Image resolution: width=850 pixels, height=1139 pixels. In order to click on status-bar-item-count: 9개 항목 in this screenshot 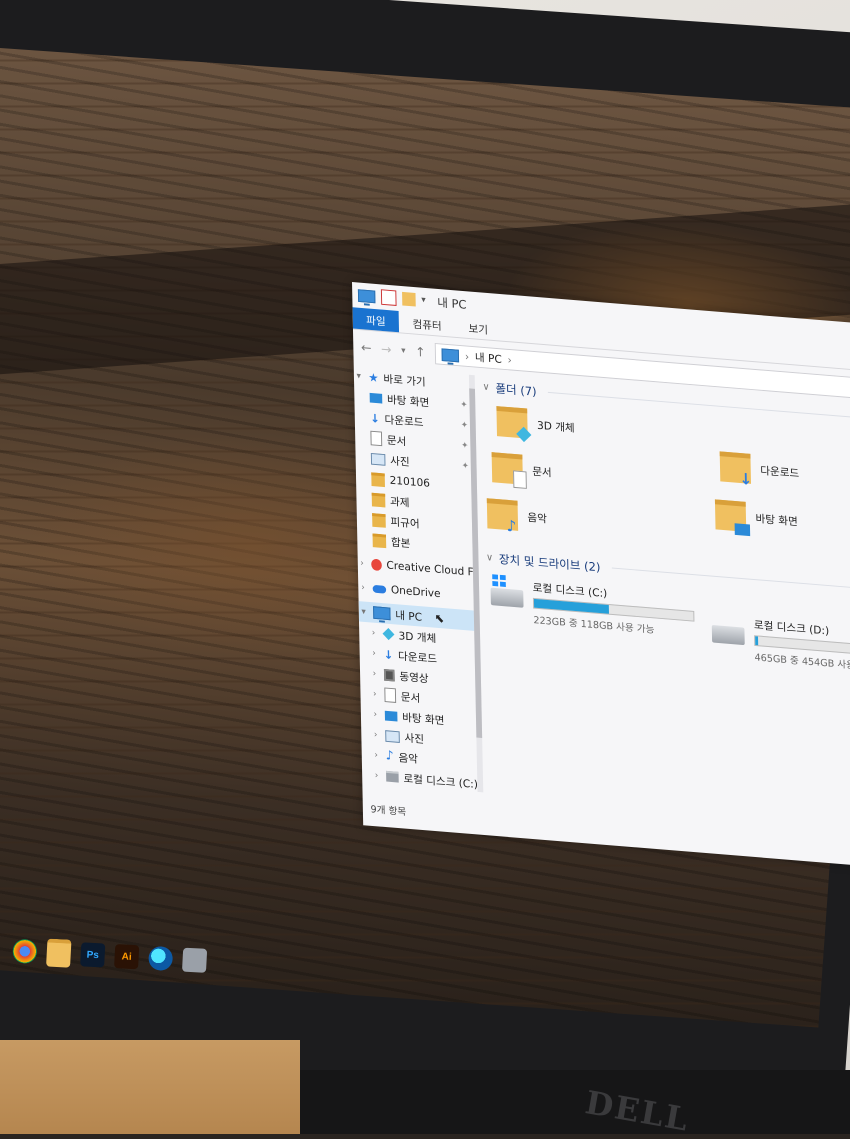, I will do `click(388, 811)`.